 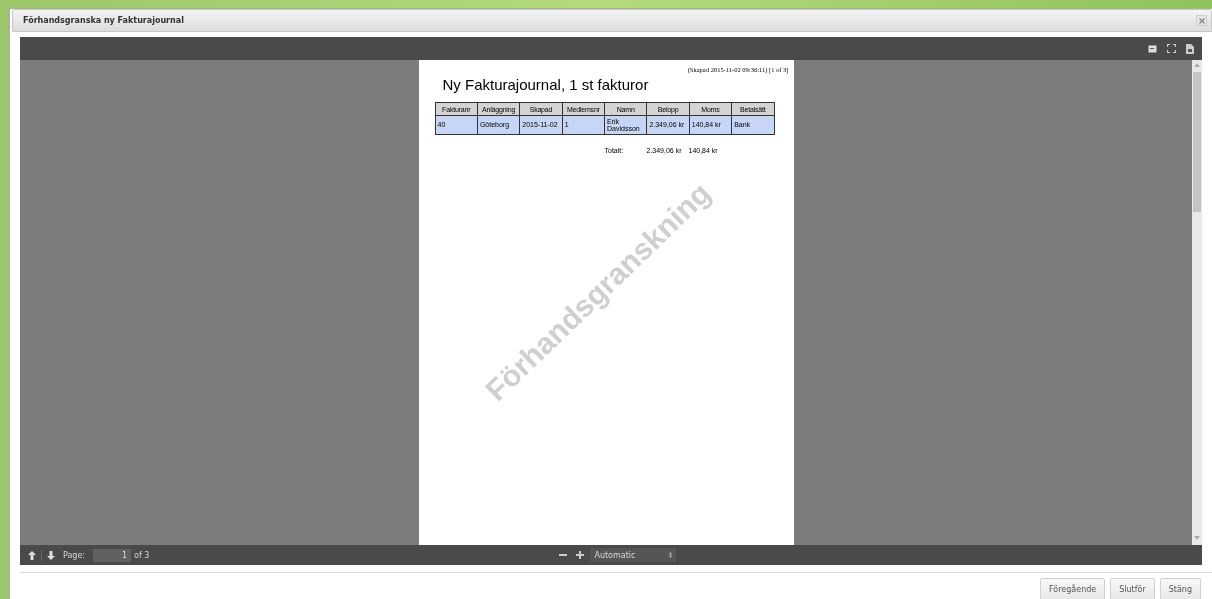 I want to click on page-number-field: 1, so click(x=112, y=555).